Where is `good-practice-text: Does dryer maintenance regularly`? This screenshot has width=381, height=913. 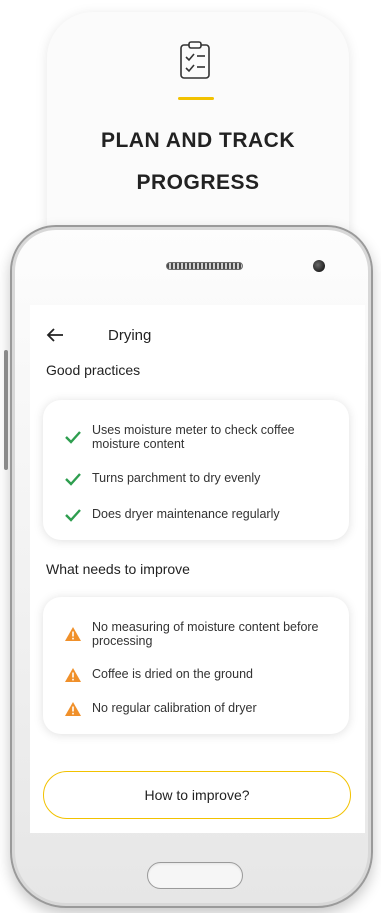 good-practice-text: Does dryer maintenance regularly is located at coordinates (186, 514).